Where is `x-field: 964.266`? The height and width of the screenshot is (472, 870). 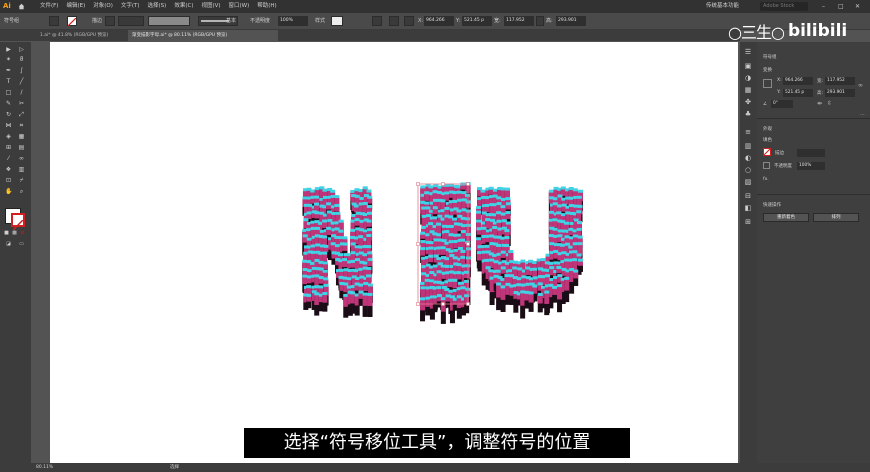 x-field: 964.266 is located at coordinates (798, 81).